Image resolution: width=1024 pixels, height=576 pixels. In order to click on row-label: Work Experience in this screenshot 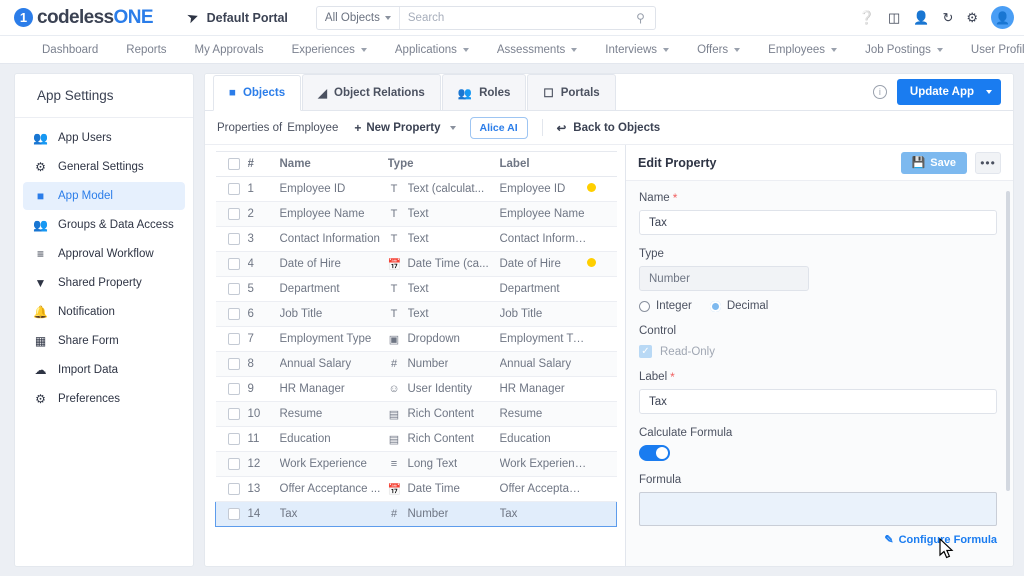, I will do `click(543, 464)`.